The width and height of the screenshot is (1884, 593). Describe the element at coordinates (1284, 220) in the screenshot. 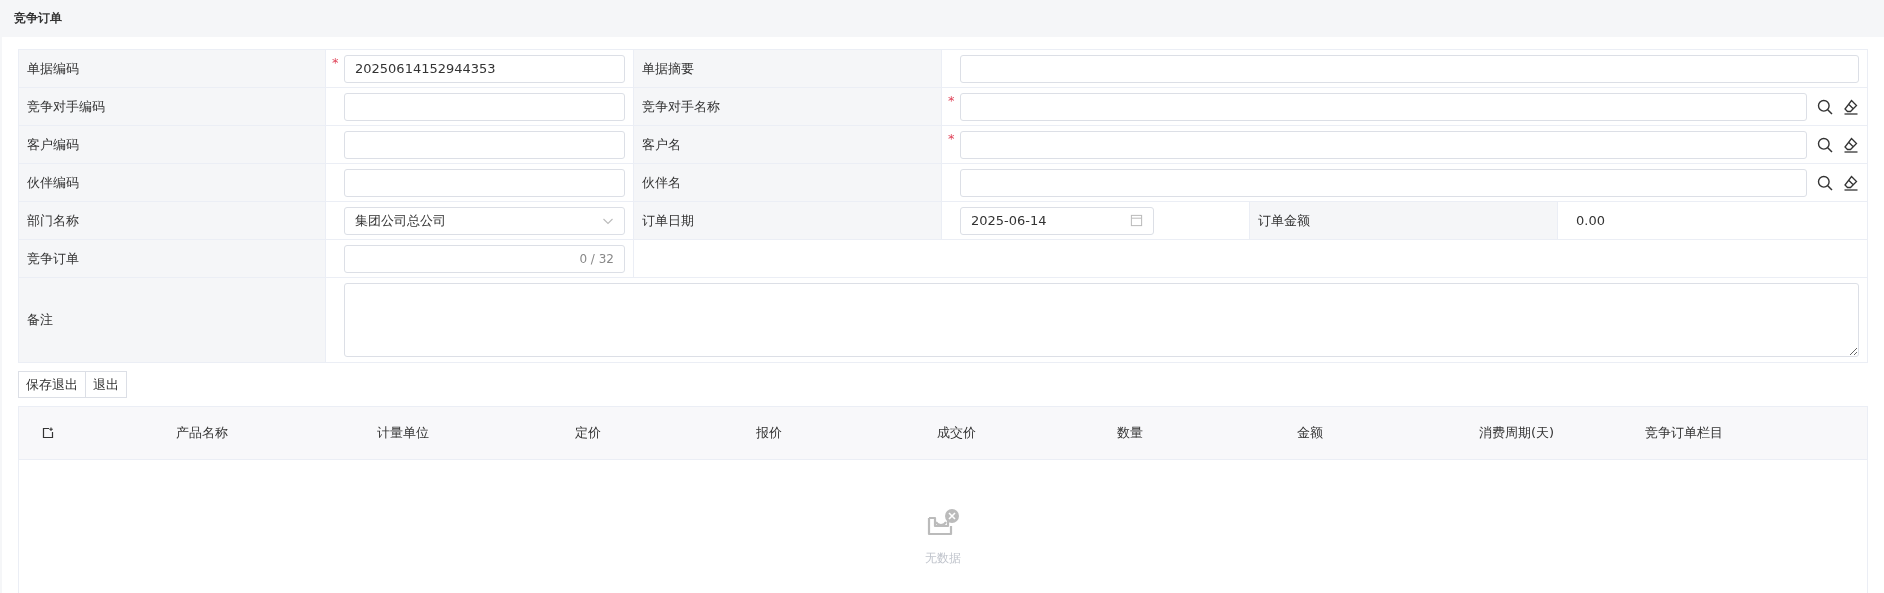

I see `field-label: 订单金额` at that location.